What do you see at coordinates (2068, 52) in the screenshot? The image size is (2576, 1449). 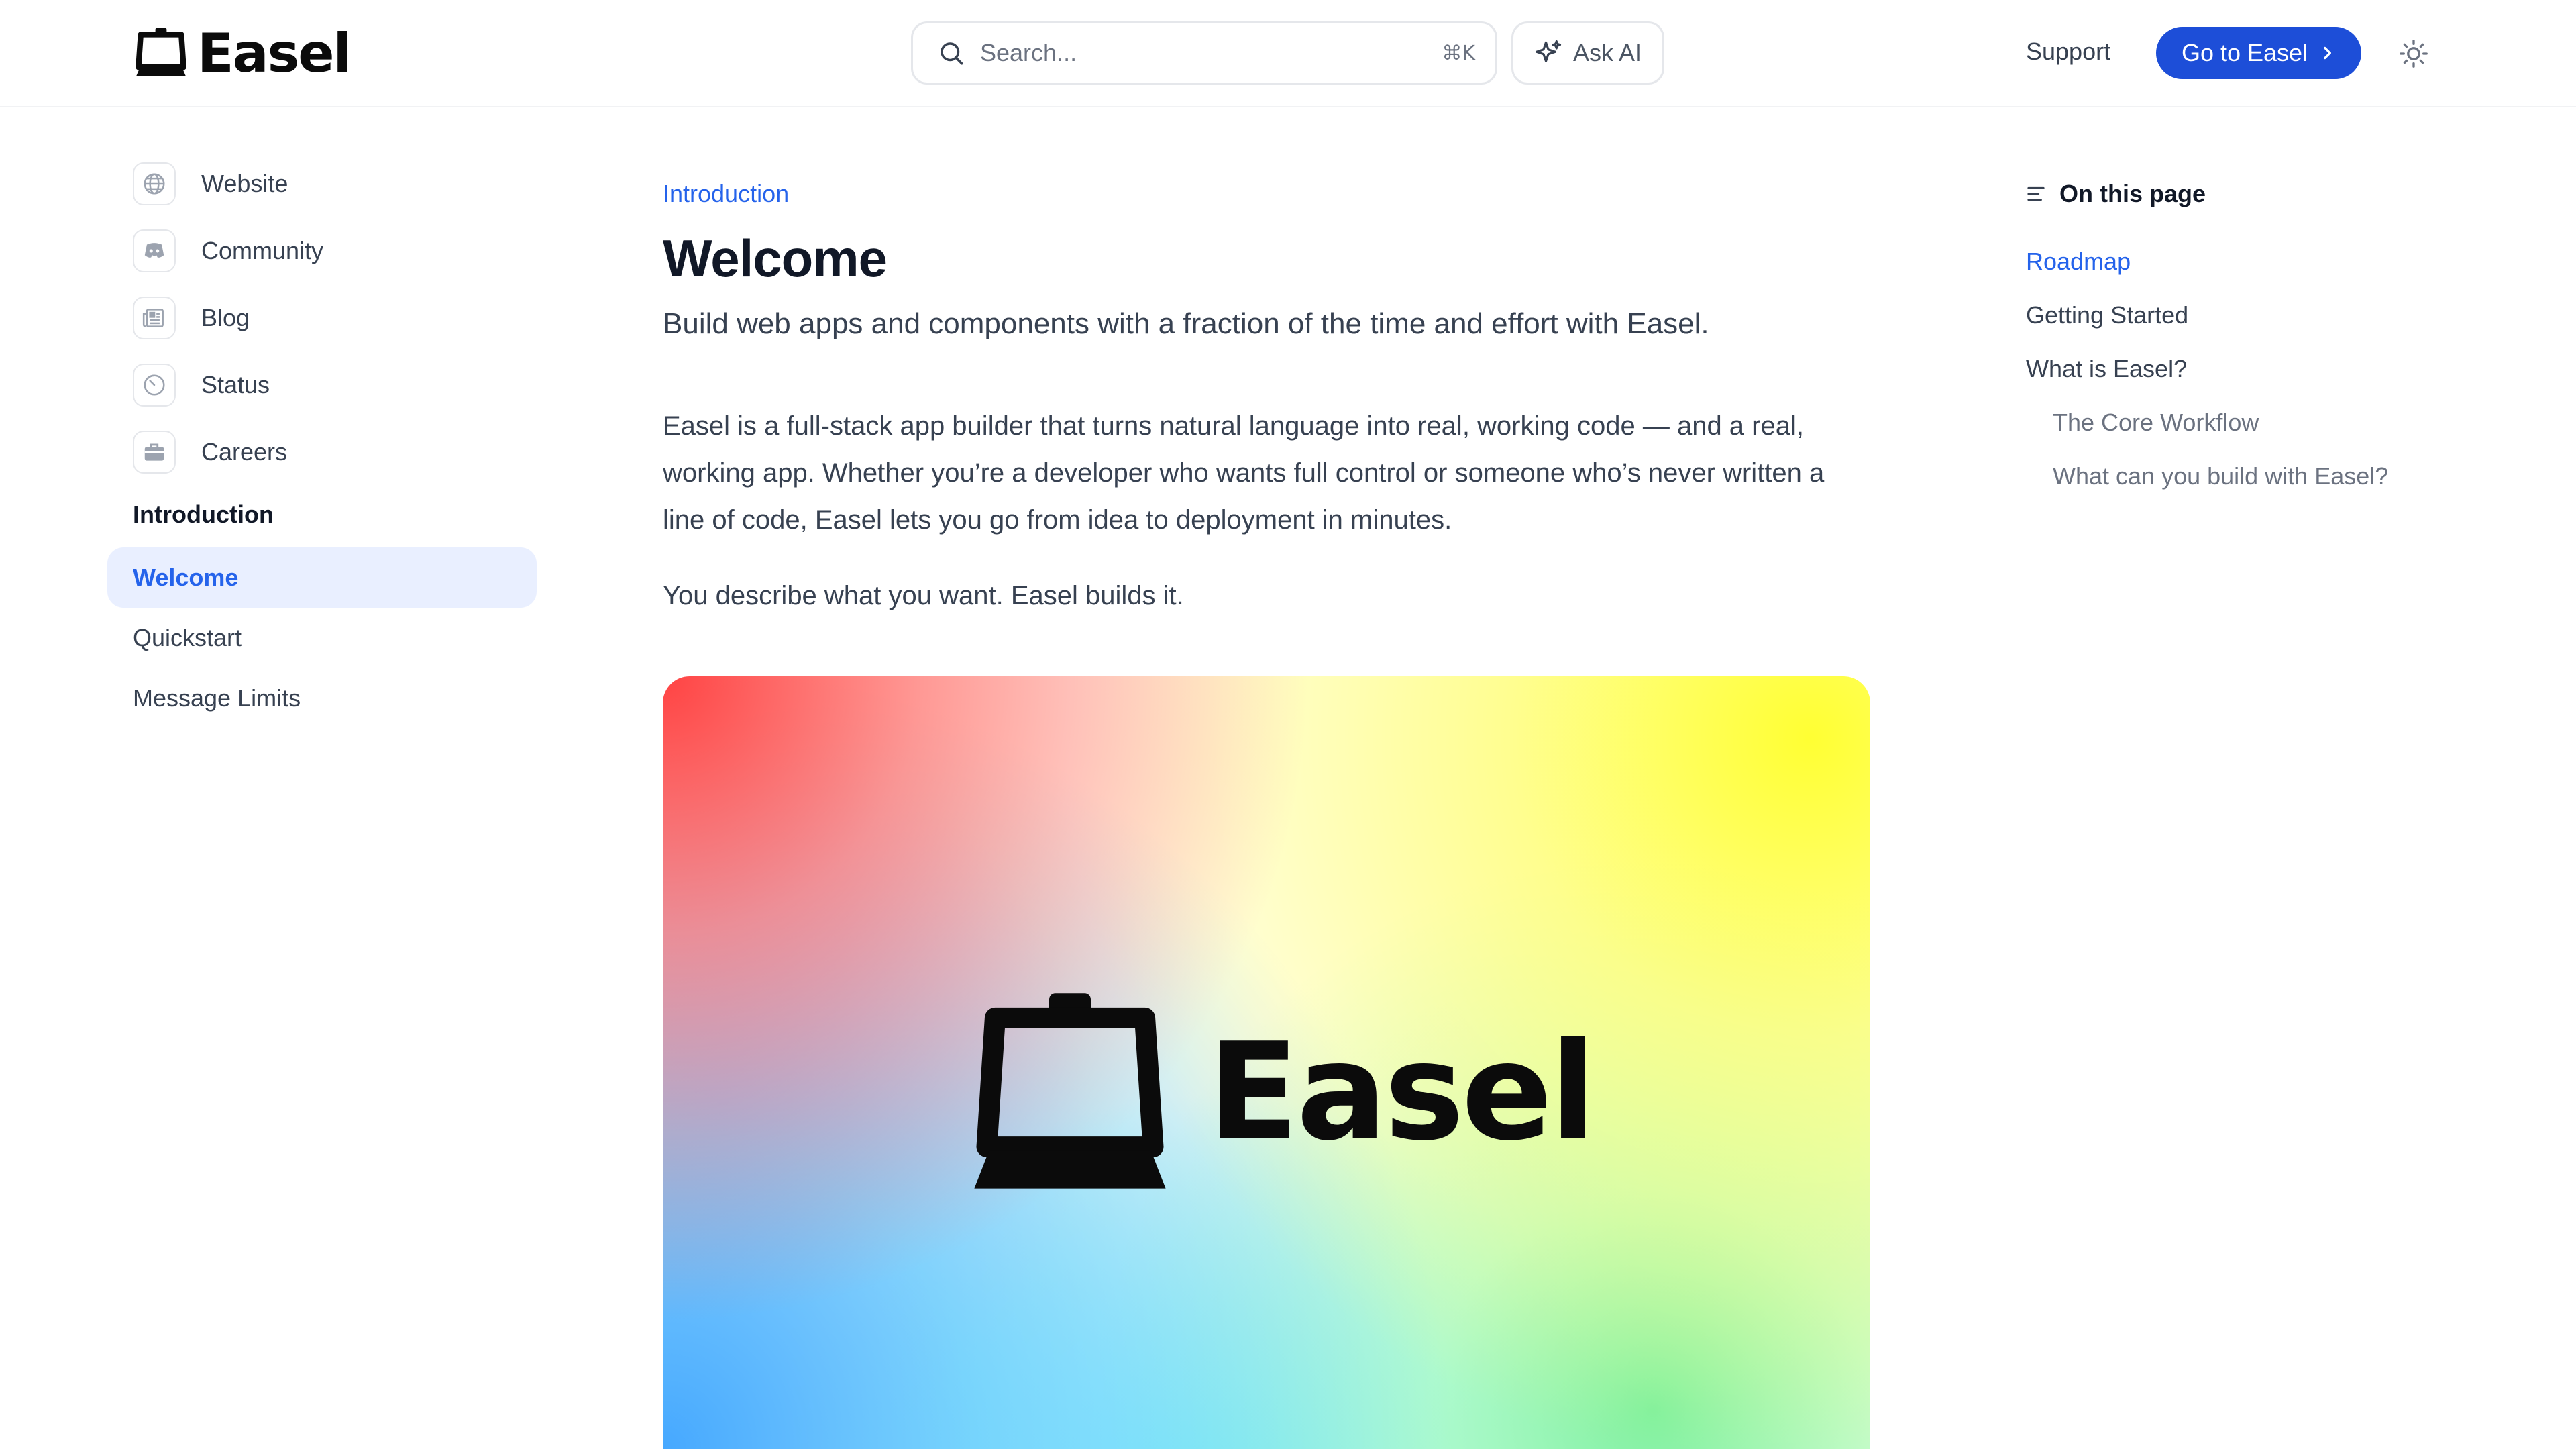 I see `support-link: Support` at bounding box center [2068, 52].